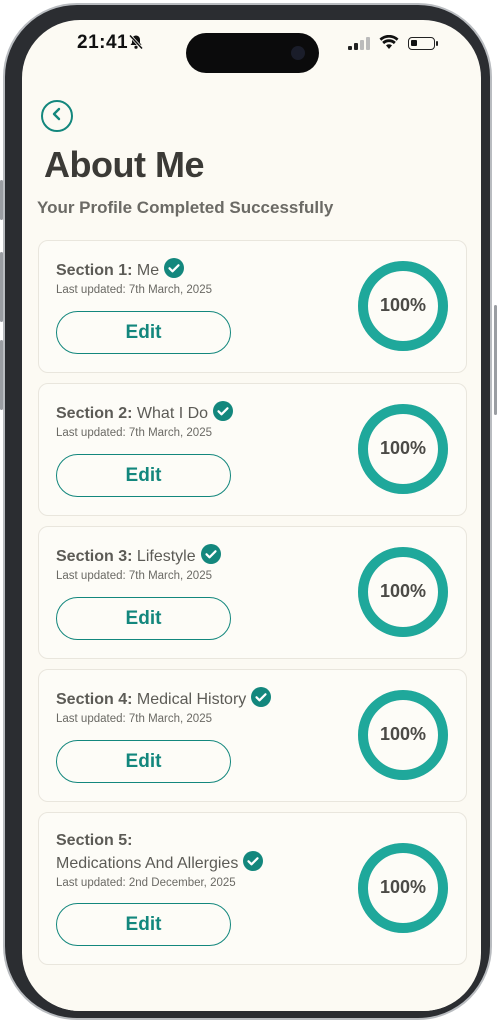  I want to click on section-name: Me, so click(148, 270).